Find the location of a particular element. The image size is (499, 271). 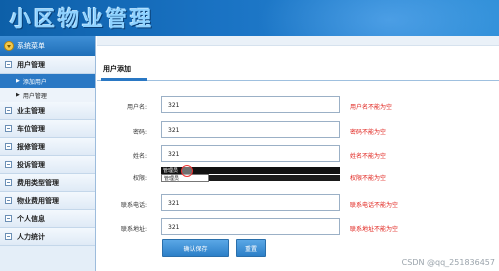

form-row-password: 密码: 321 密码不能为空 is located at coordinates (298, 131).